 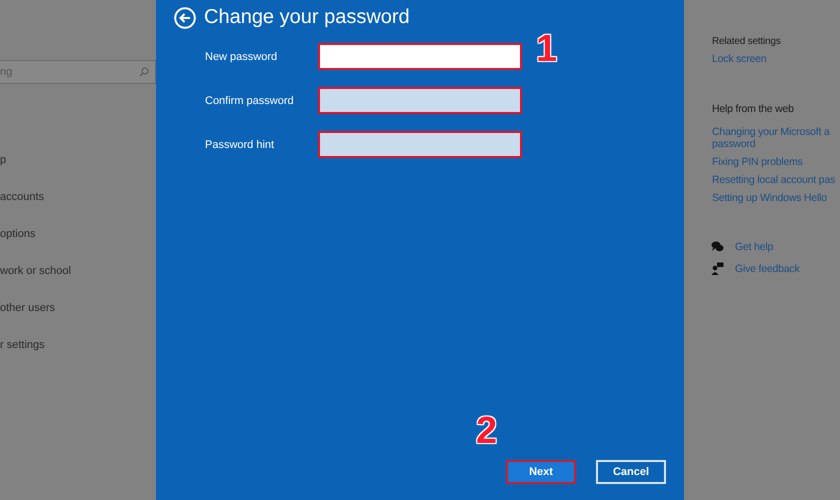 I want to click on cancel-button: Cancel, so click(x=631, y=472).